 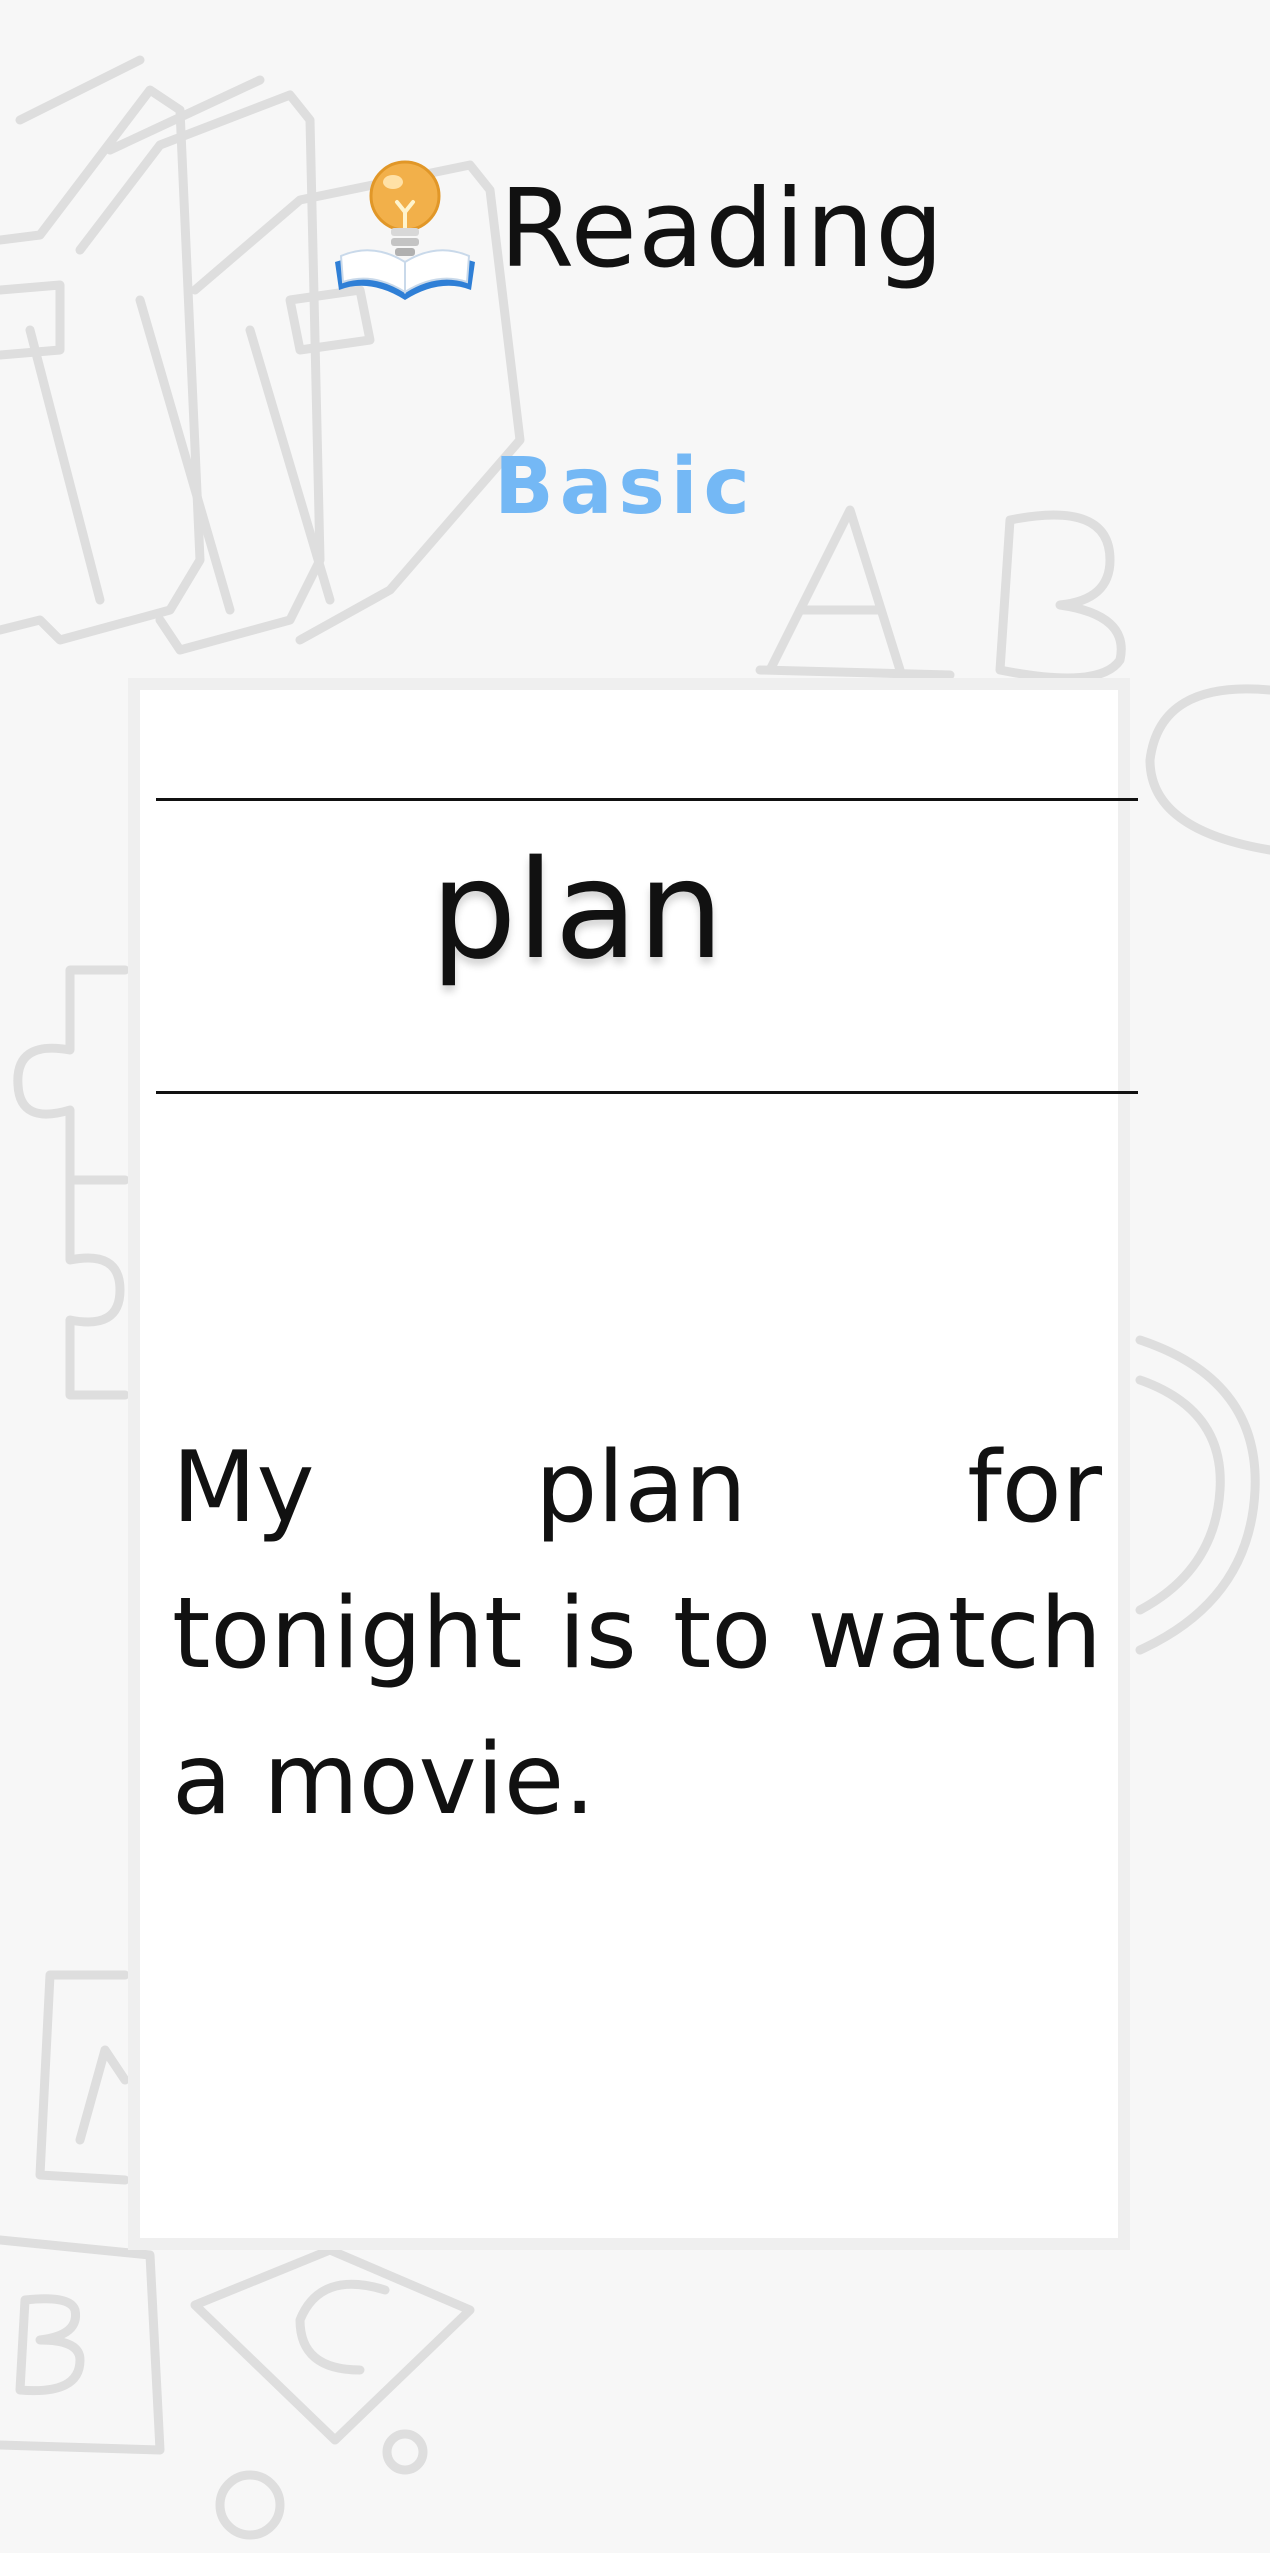 I want to click on ring-doodle, so click(x=1197, y=1495).